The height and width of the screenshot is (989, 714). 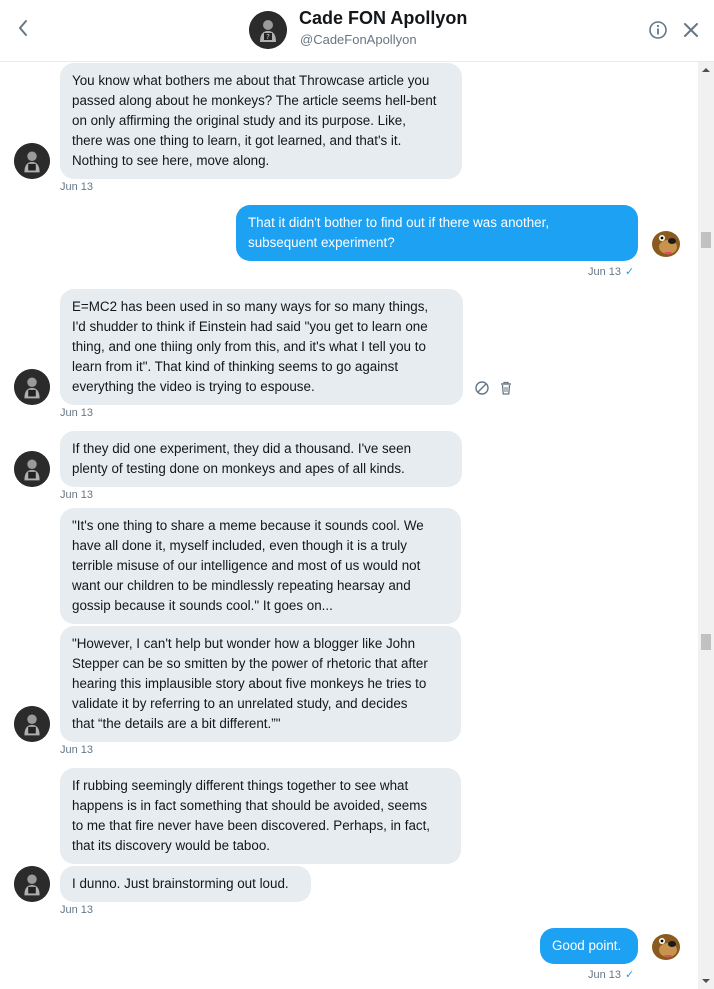 I want to click on header-avatar: ?, so click(x=268, y=30).